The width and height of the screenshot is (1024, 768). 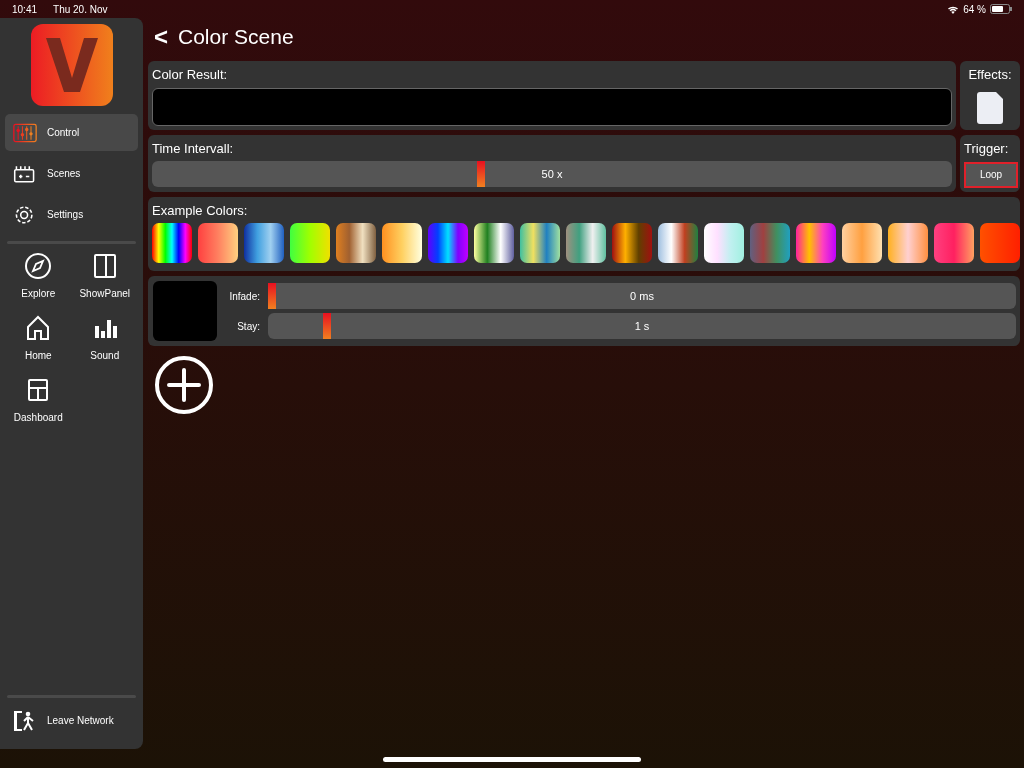 I want to click on slider-value: 0 ms, so click(x=642, y=296).